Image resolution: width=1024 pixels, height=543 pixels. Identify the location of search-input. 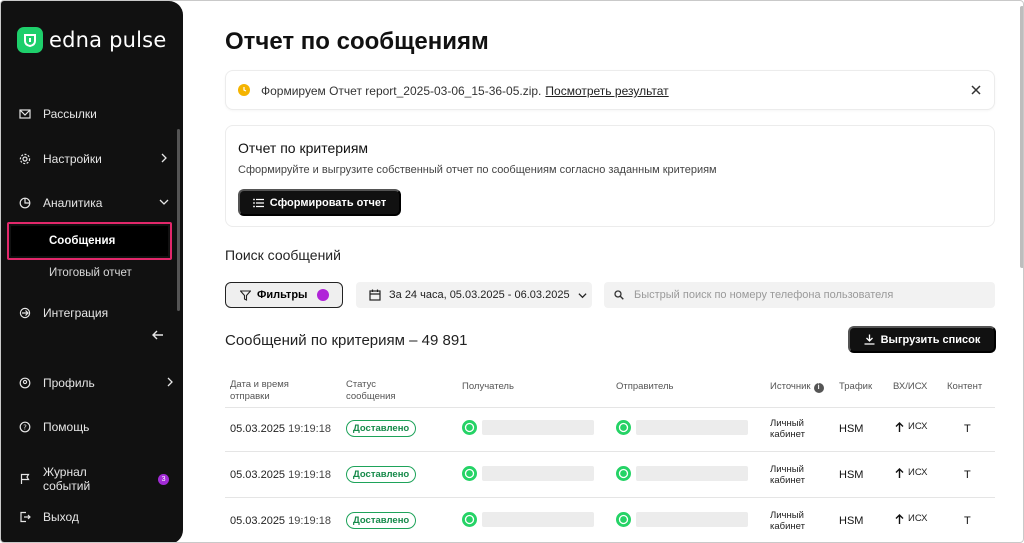
(809, 295).